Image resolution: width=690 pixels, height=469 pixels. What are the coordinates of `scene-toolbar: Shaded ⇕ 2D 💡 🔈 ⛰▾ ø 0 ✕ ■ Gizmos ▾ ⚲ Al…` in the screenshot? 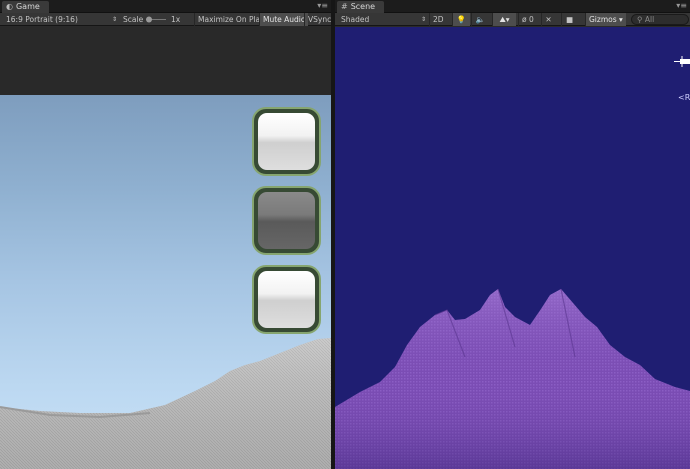 It's located at (512, 19).